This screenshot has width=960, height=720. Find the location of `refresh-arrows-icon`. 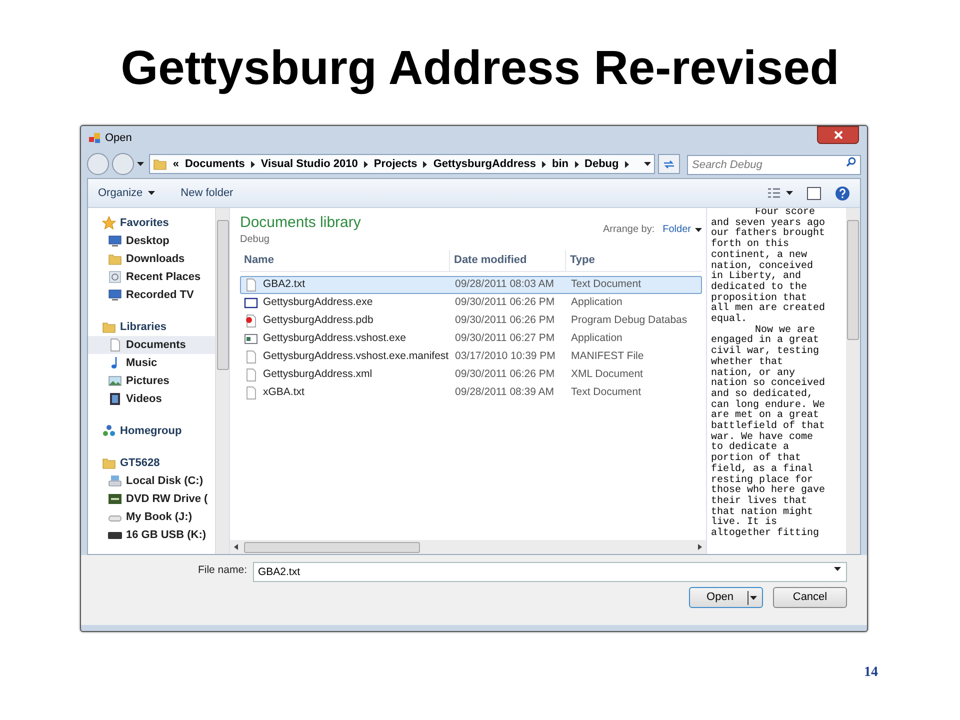

refresh-arrows-icon is located at coordinates (669, 164).